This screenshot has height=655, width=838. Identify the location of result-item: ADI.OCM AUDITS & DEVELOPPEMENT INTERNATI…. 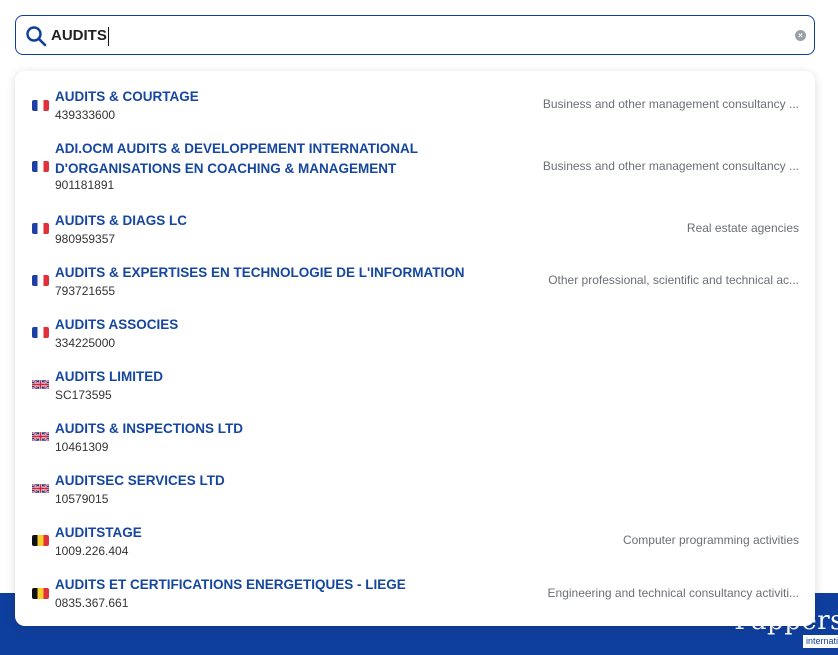
(415, 167).